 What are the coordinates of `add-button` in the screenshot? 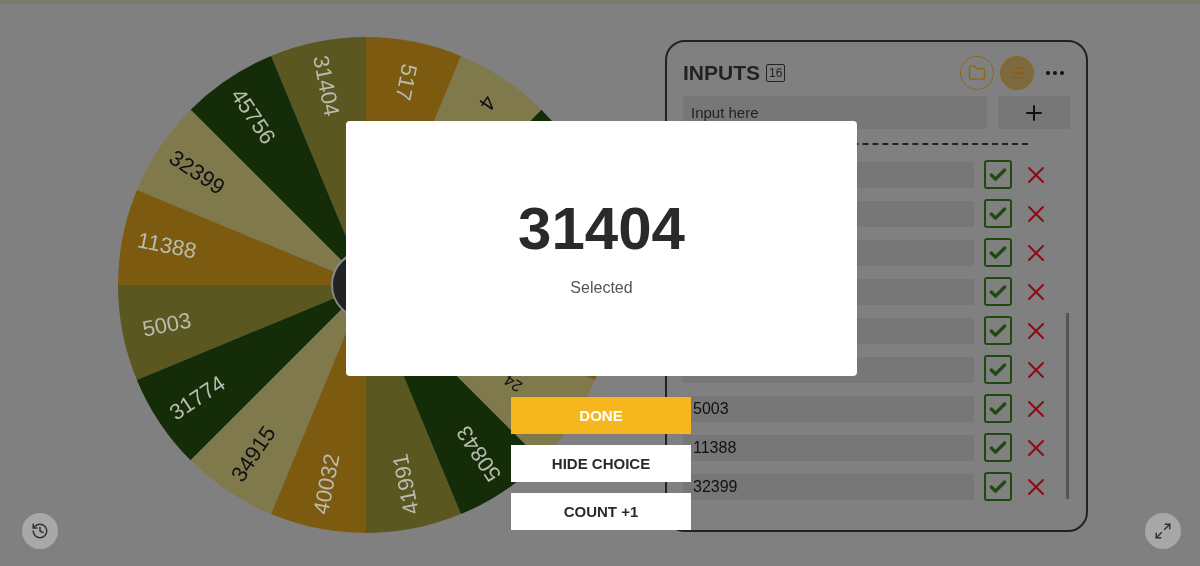 It's located at (1034, 112).